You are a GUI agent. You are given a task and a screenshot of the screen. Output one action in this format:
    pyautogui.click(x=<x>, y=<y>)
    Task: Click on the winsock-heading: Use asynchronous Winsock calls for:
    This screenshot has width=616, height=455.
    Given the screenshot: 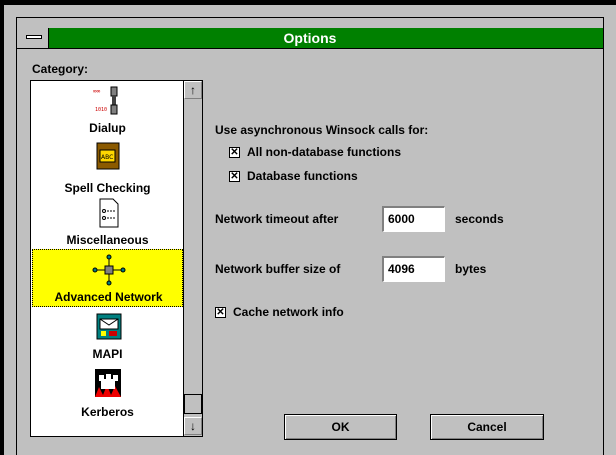 What is the action you would take?
    pyautogui.click(x=322, y=130)
    